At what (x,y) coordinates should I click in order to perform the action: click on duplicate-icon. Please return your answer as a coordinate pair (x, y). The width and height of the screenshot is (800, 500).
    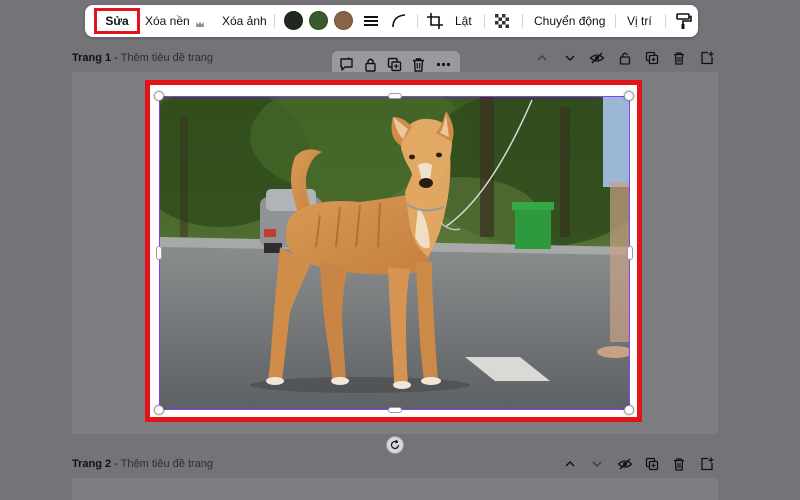
    Looking at the image, I should click on (394, 64).